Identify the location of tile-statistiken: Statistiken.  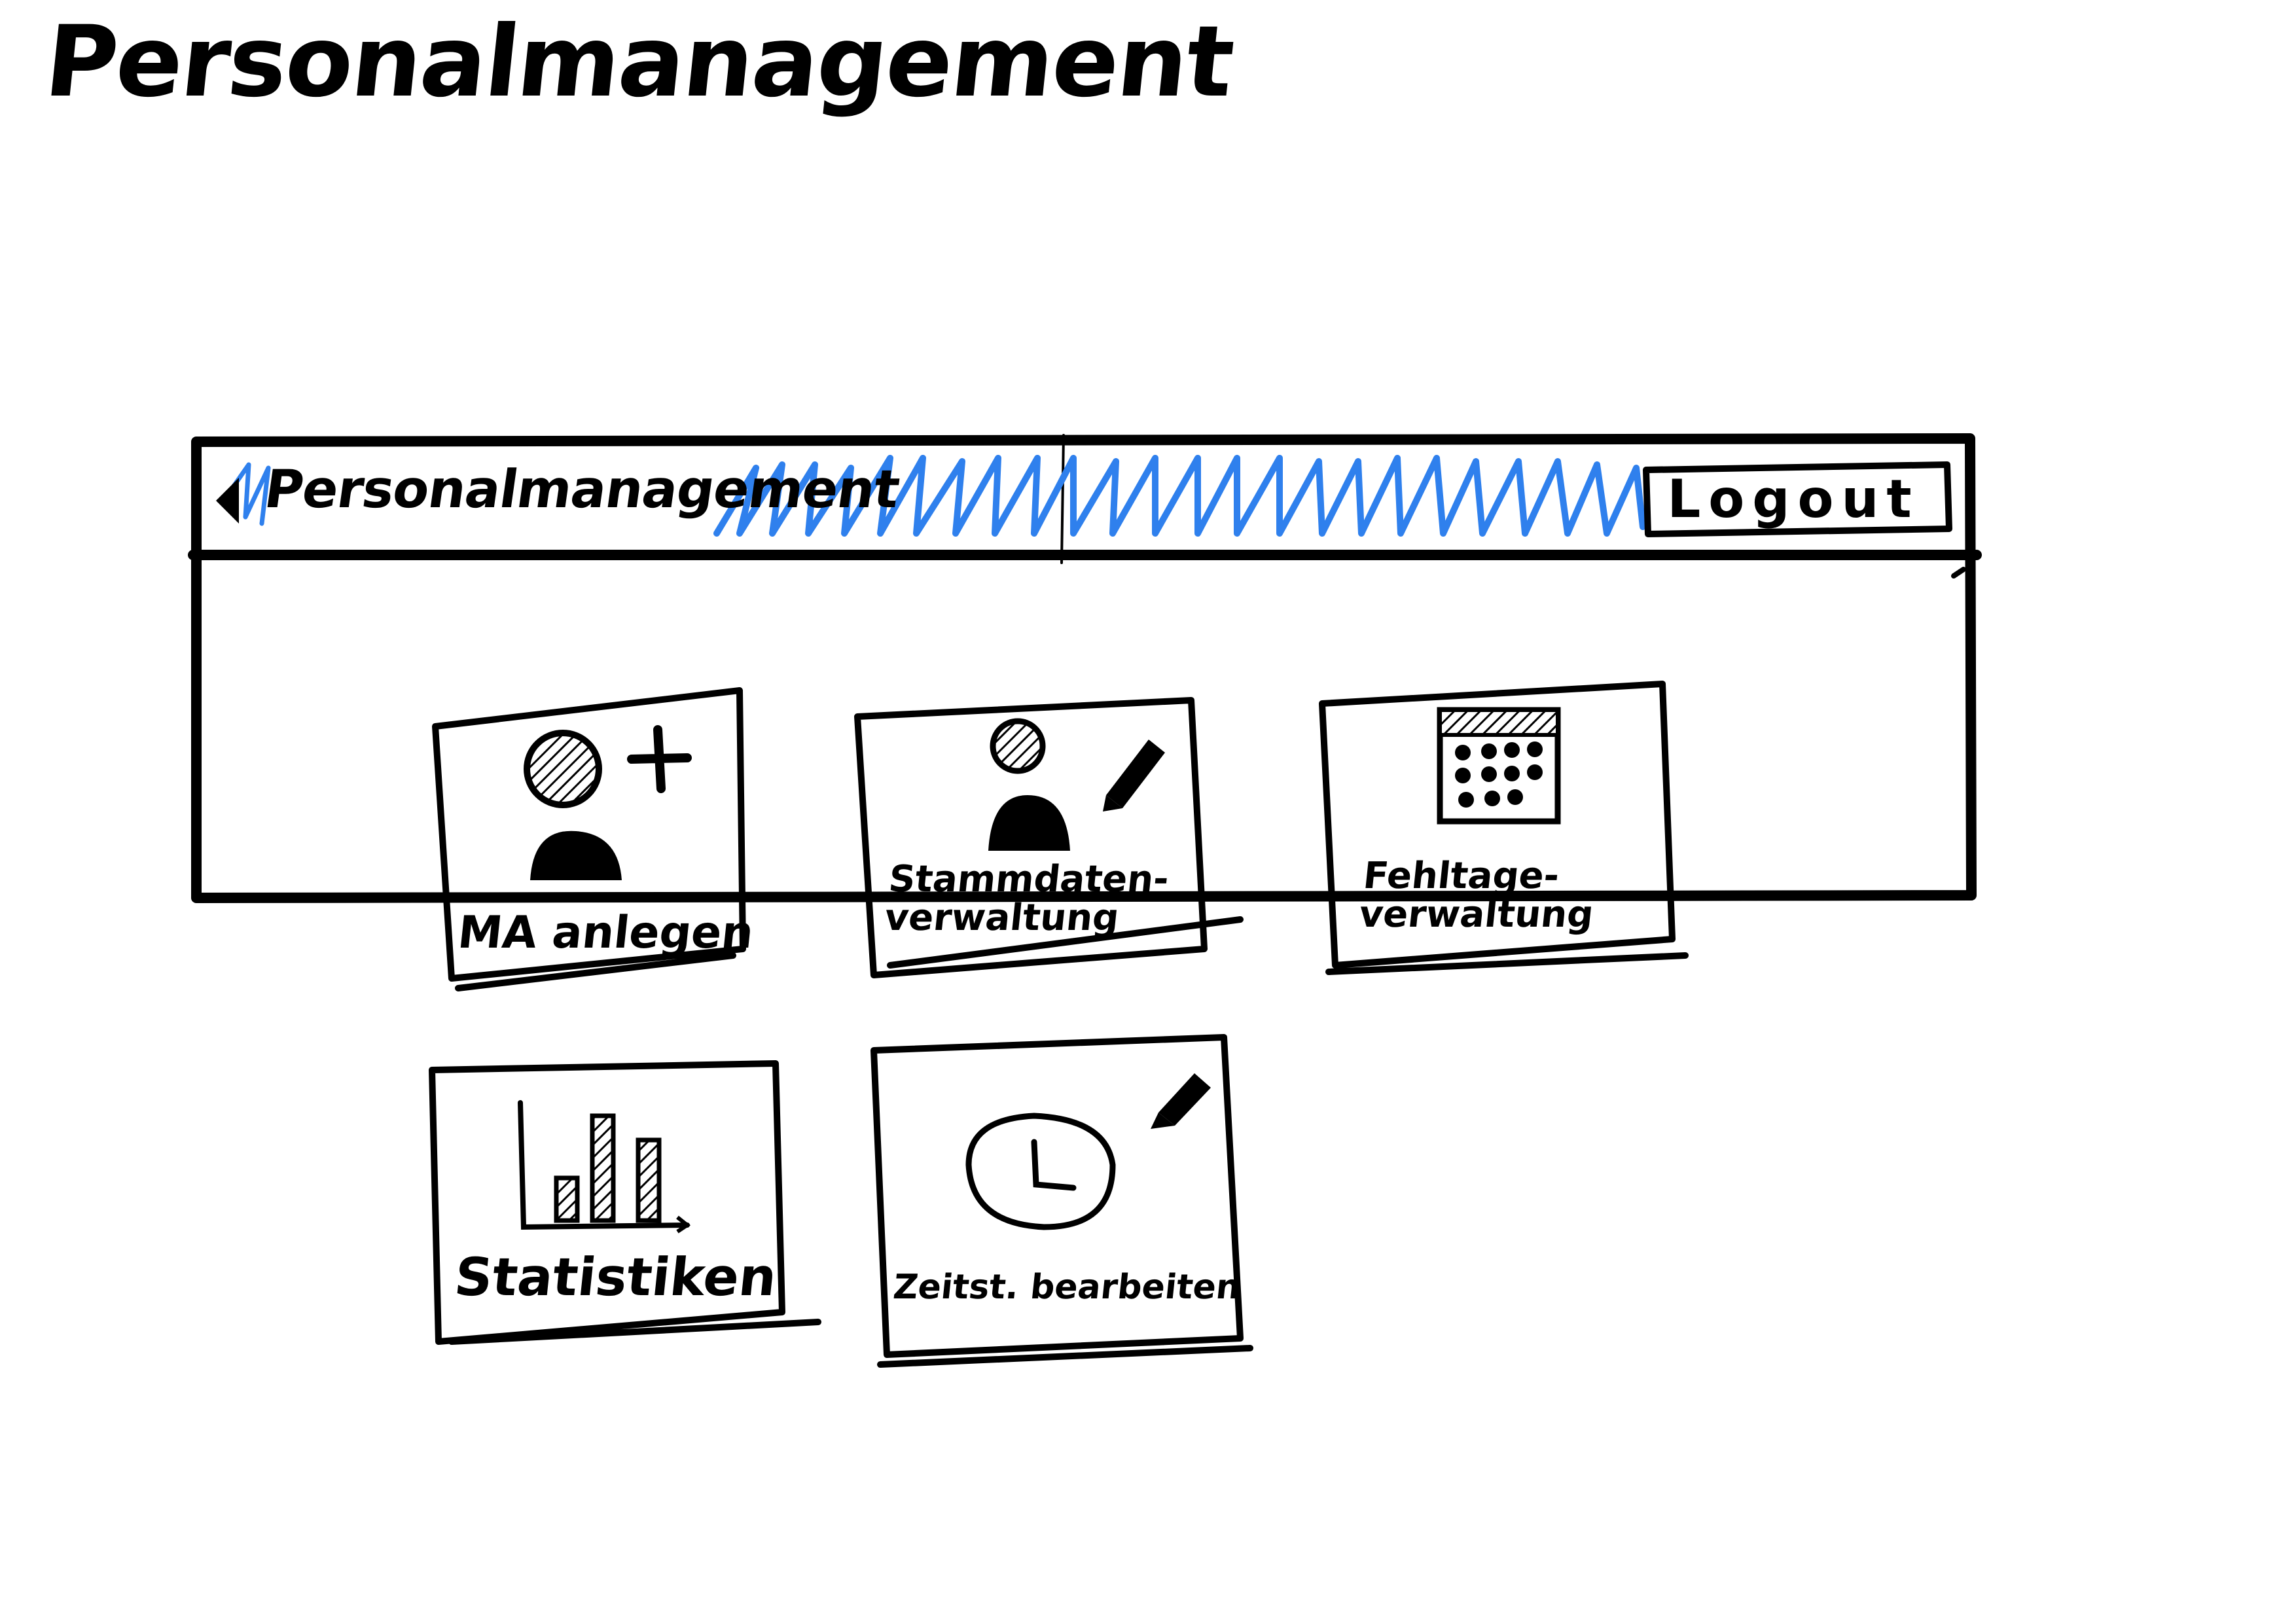
(607, 1202).